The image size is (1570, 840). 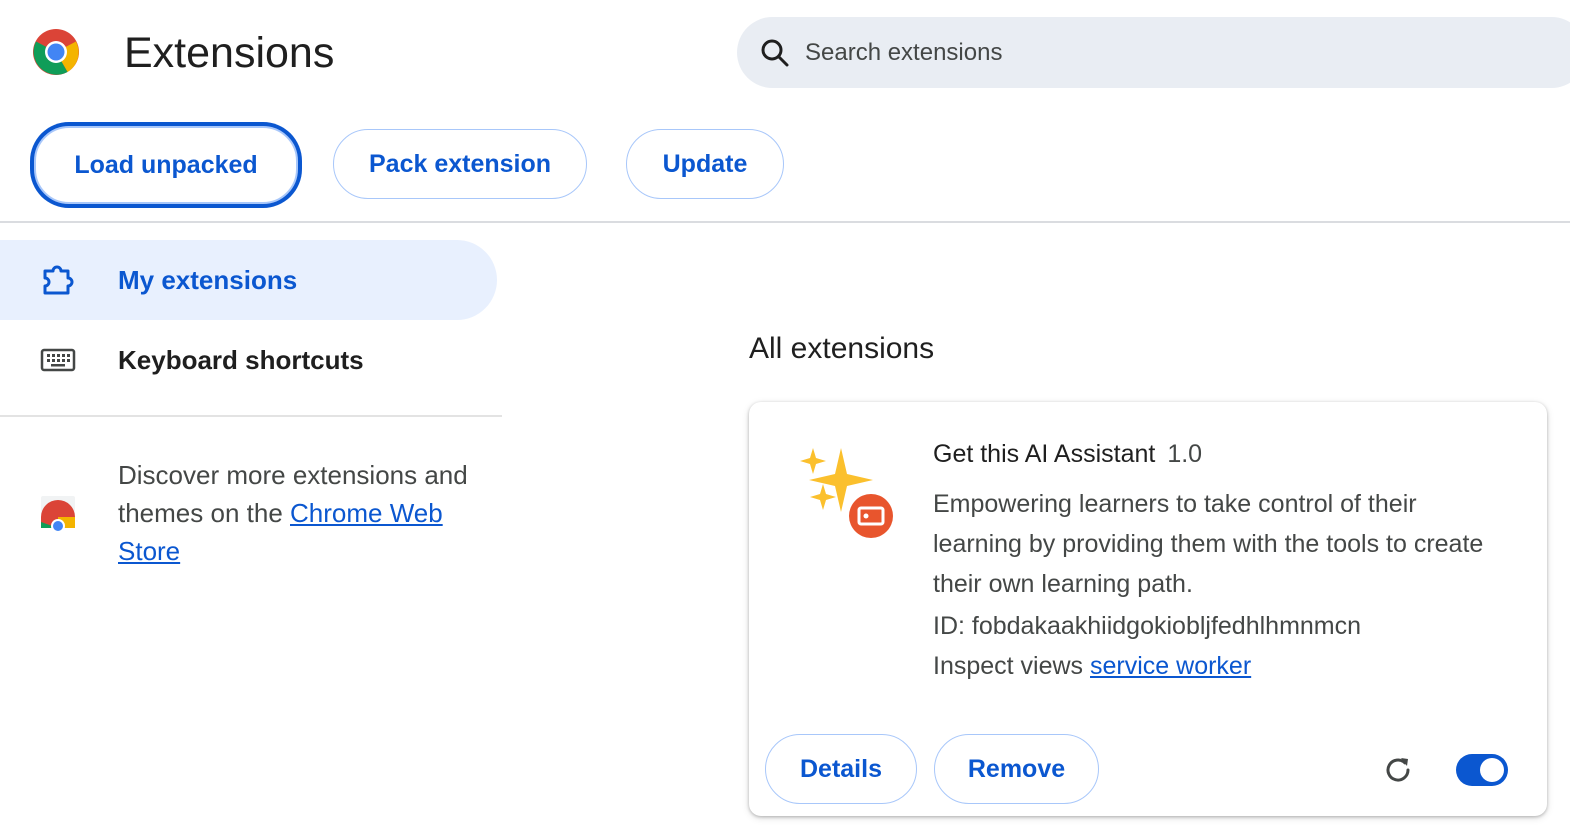 I want to click on search-bar, so click(x=1153, y=52).